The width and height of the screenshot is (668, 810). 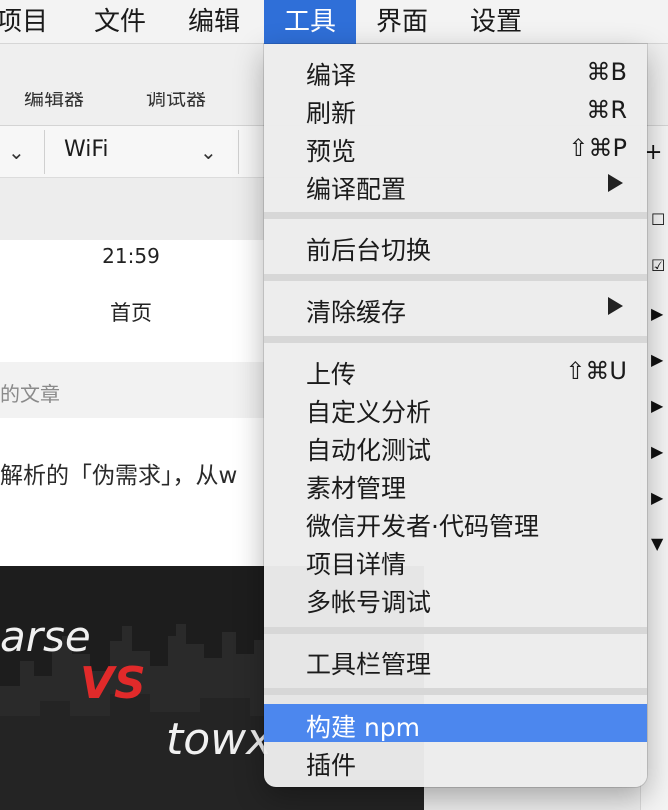 What do you see at coordinates (455, 723) in the screenshot?
I see `menu-item-build-npm: 构建 npm` at bounding box center [455, 723].